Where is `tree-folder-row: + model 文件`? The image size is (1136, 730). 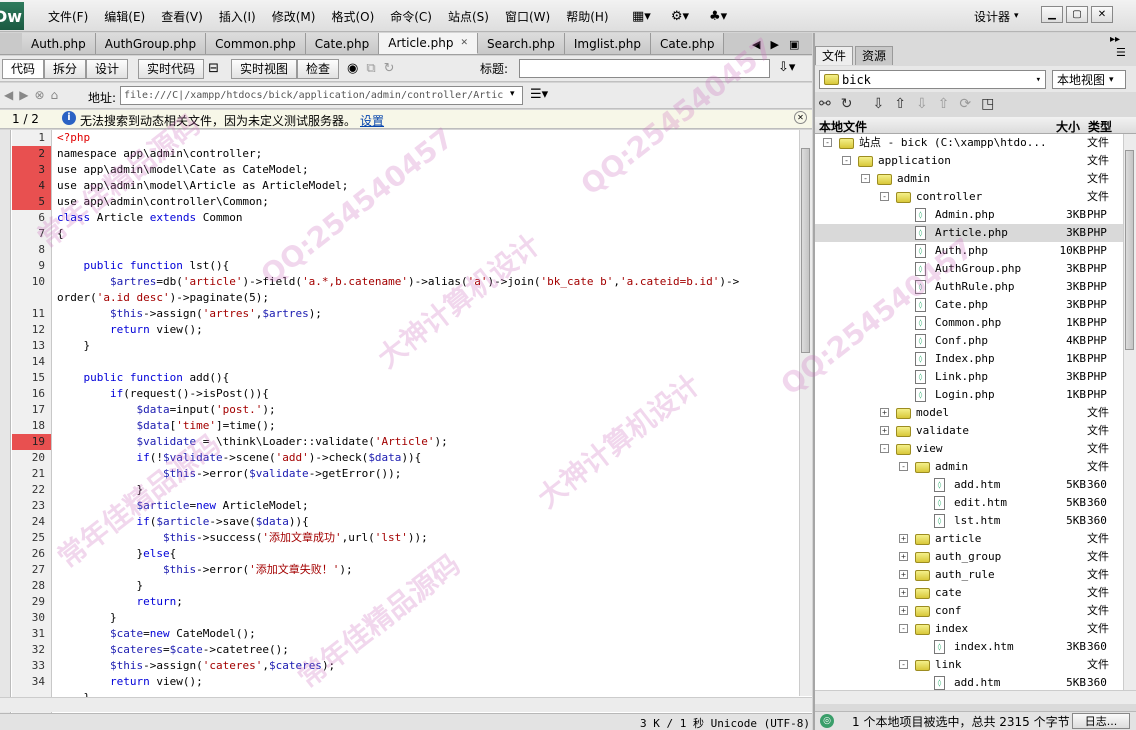 tree-folder-row: + model 文件 is located at coordinates (969, 413).